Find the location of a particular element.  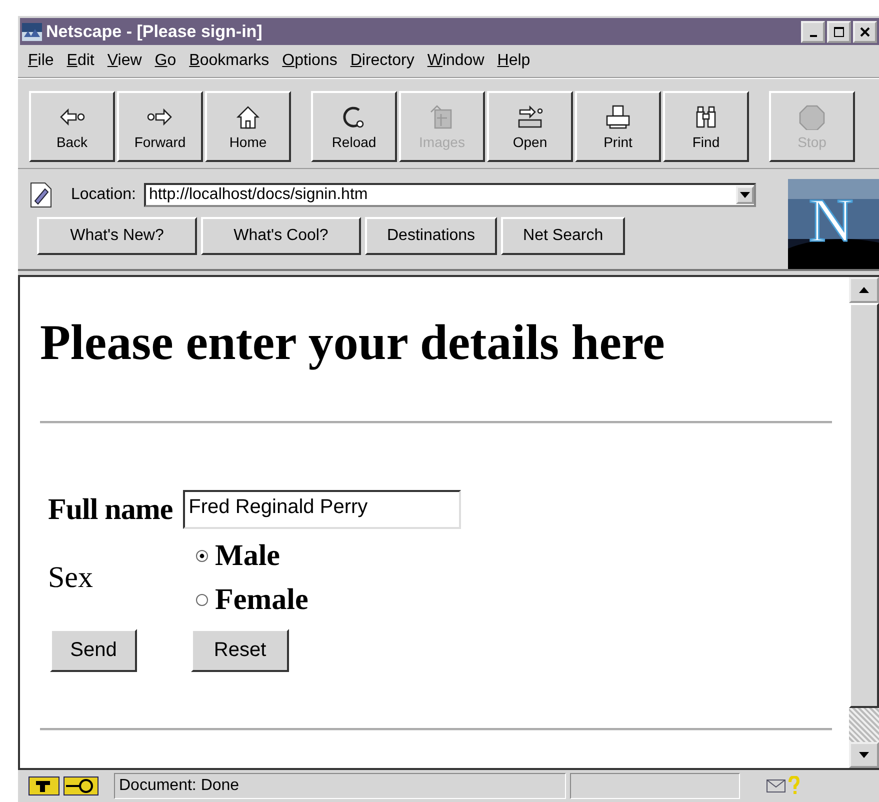

menu-item: Directory is located at coordinates (385, 61).